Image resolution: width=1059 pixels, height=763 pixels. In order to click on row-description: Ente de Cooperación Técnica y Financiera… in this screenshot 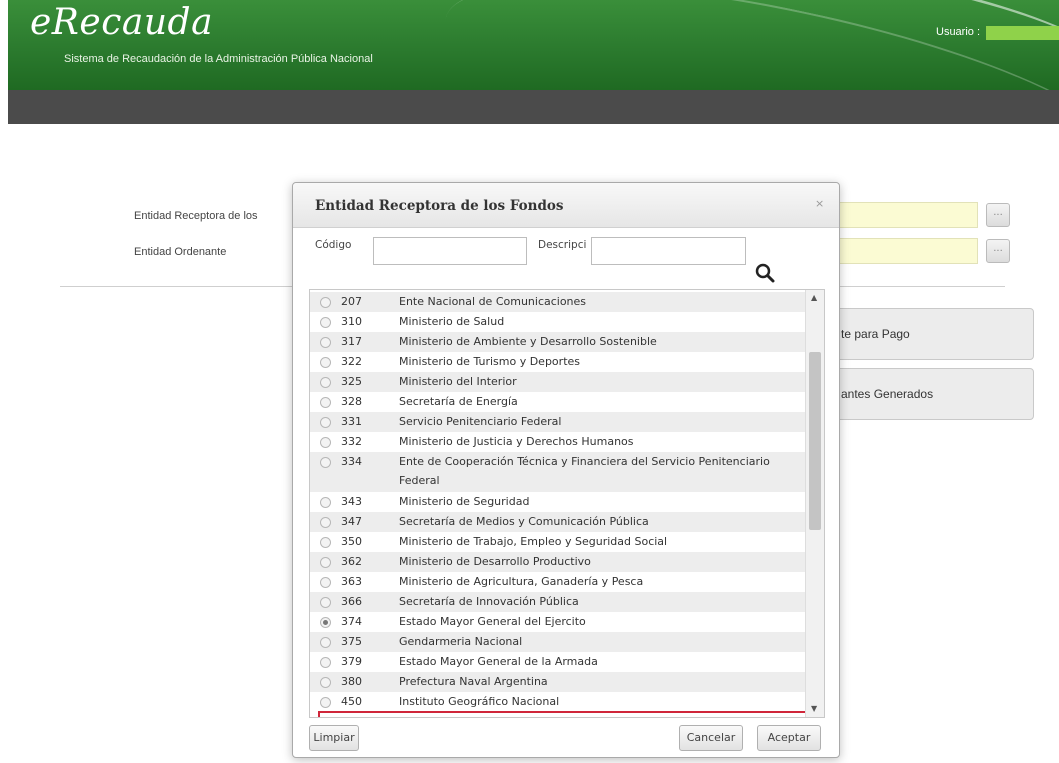, I will do `click(584, 471)`.